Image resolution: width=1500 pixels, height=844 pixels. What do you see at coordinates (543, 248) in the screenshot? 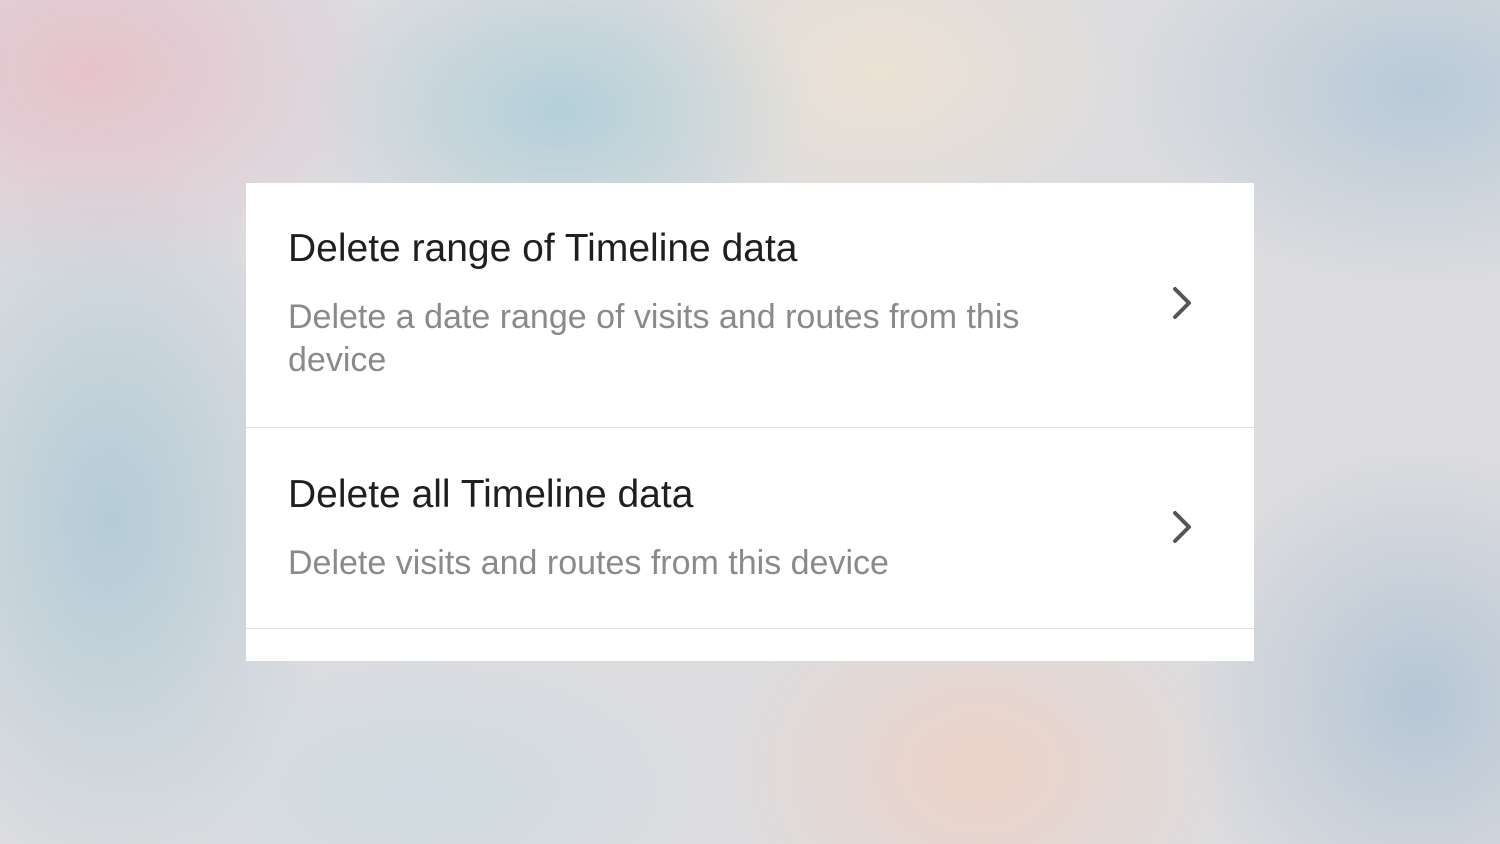
I see `delete-range-title: Delete range of Timeline data` at bounding box center [543, 248].